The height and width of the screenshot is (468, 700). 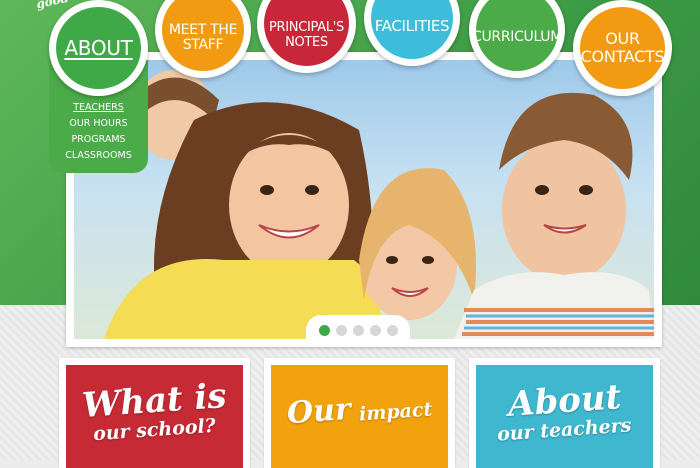 What do you see at coordinates (98, 140) in the screenshot?
I see `submenu-item-programs: Programs` at bounding box center [98, 140].